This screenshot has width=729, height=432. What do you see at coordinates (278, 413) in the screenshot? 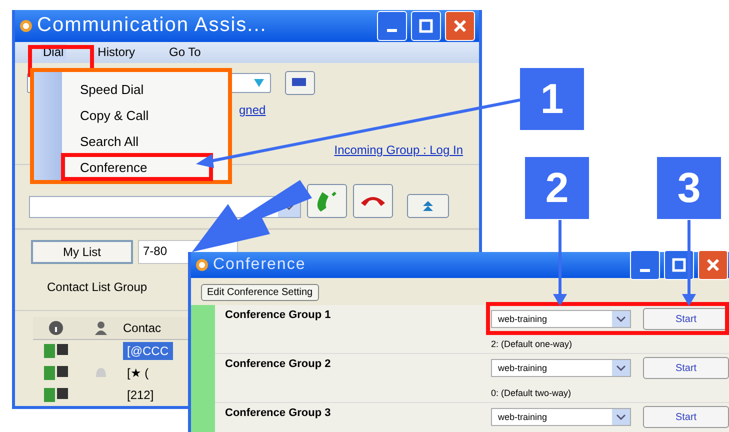
I see `group-name: Conference Group 3` at bounding box center [278, 413].